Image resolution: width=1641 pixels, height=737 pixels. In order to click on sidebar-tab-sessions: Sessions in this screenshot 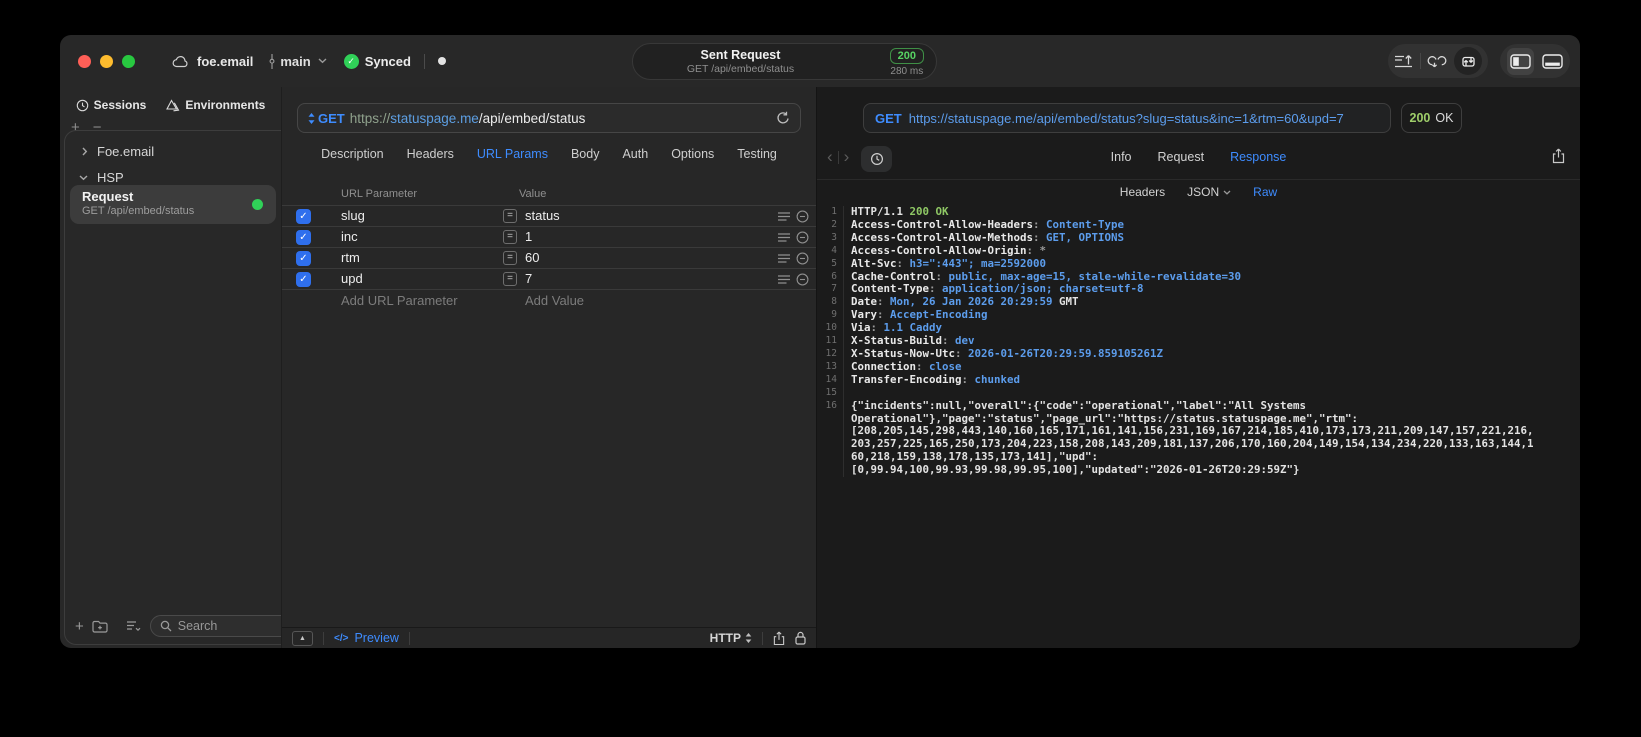, I will do `click(111, 105)`.